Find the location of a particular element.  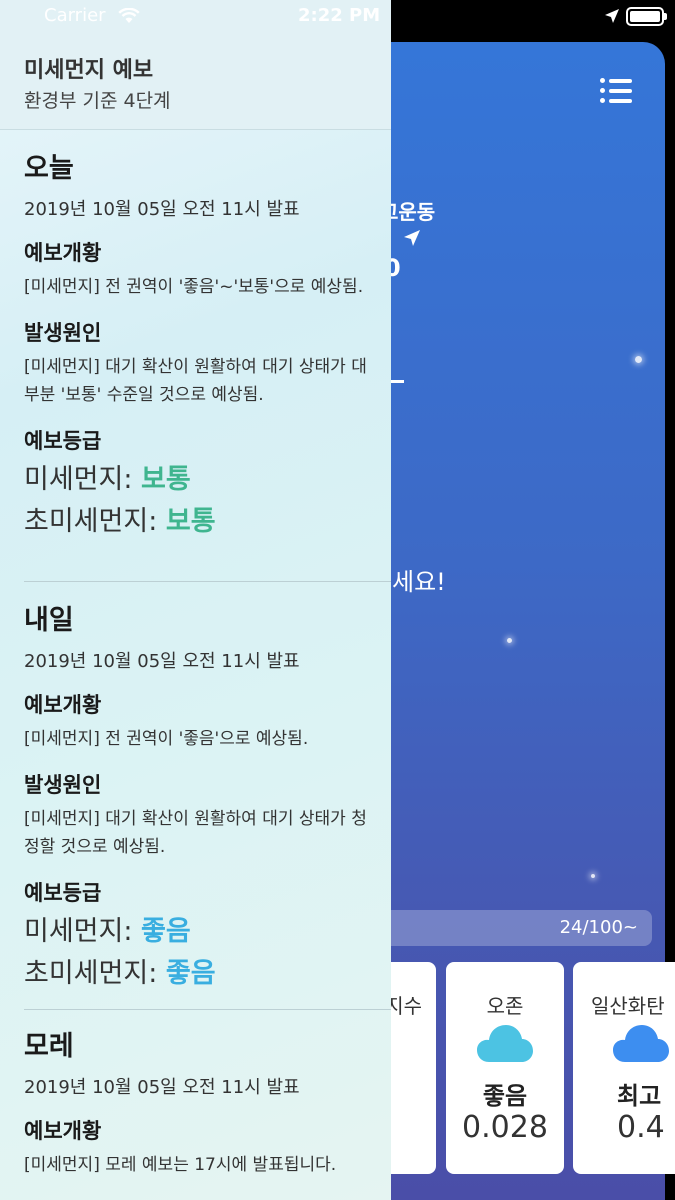

drawer-title: 미세먼지 예보 is located at coordinates (89, 70).